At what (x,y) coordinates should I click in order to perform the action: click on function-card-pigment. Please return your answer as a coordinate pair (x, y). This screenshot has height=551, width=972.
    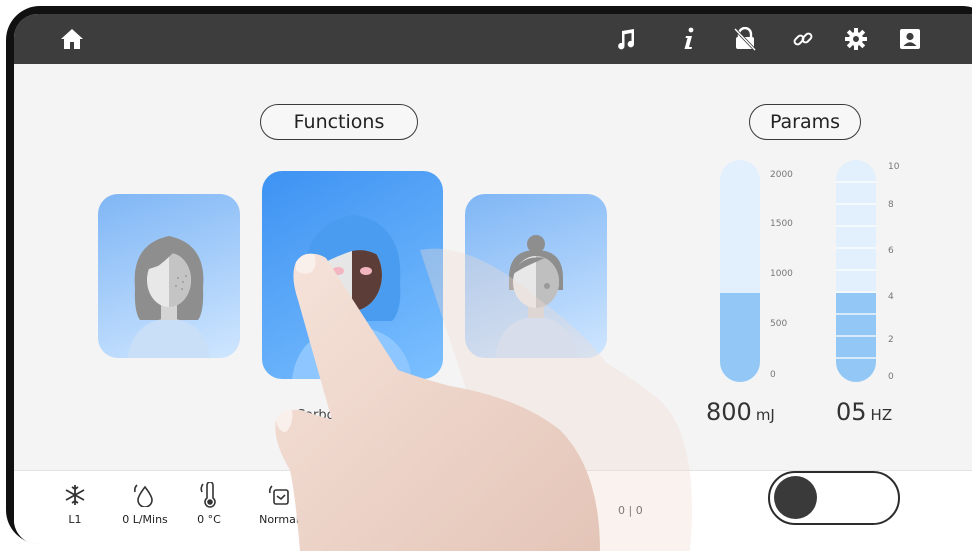
    Looking at the image, I should click on (536, 276).